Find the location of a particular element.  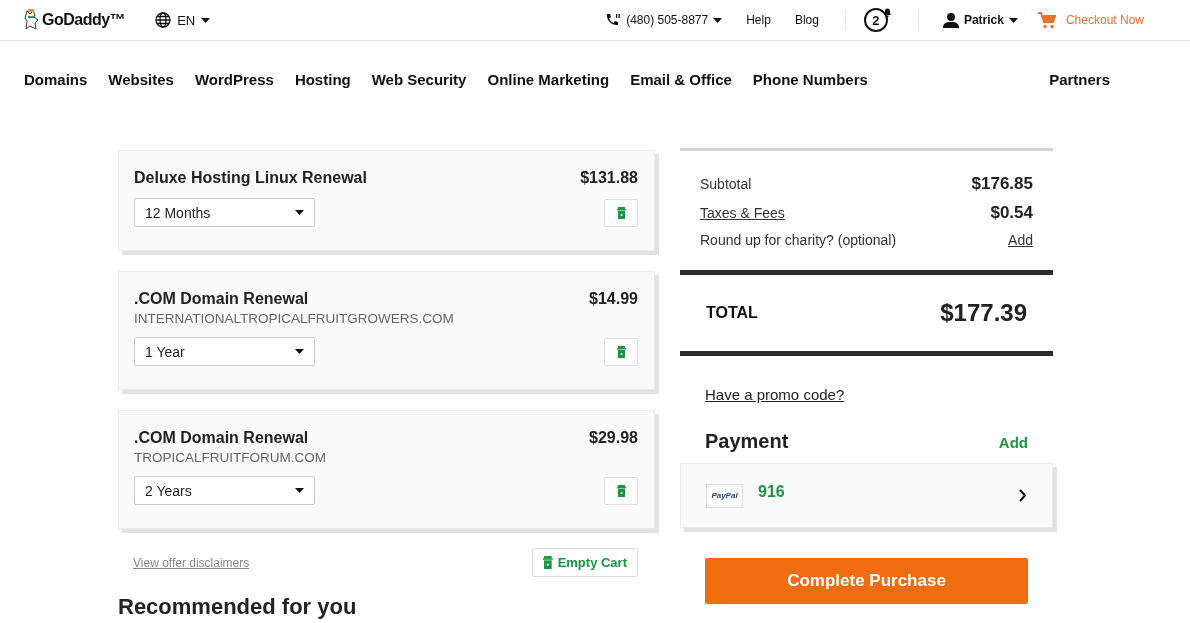

empty-cart-button: Empty Cart is located at coordinates (584, 562).